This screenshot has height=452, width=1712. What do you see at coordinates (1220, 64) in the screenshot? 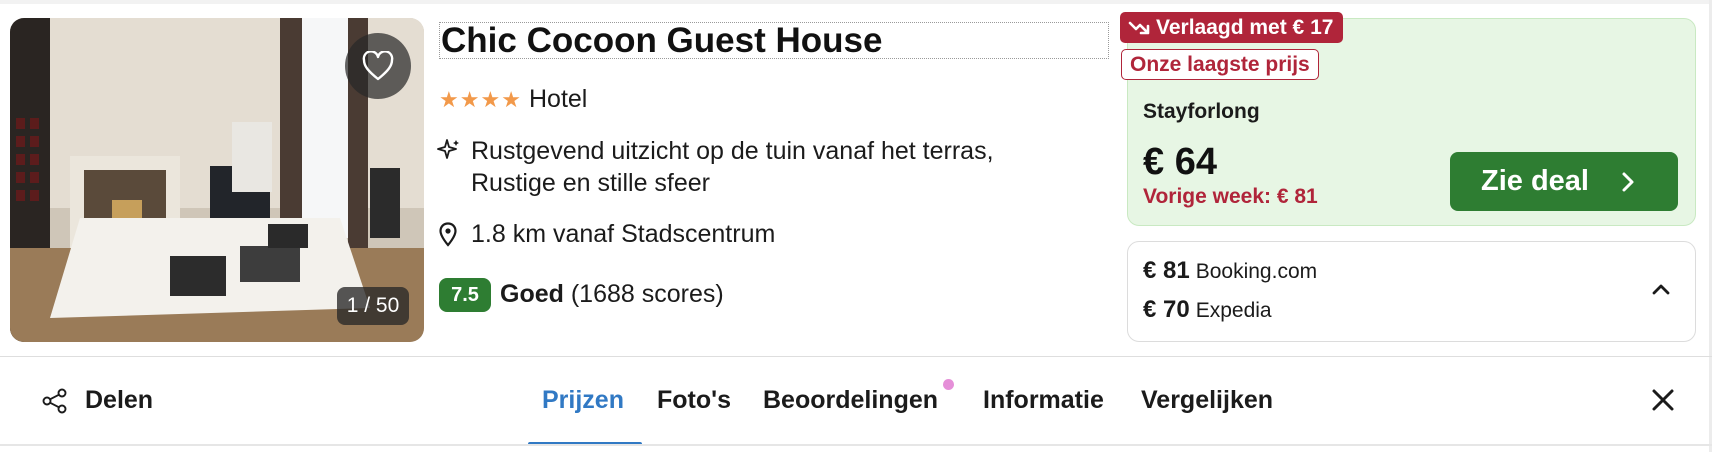
I see `lowest-price-badge: Onze laagste prijs` at bounding box center [1220, 64].